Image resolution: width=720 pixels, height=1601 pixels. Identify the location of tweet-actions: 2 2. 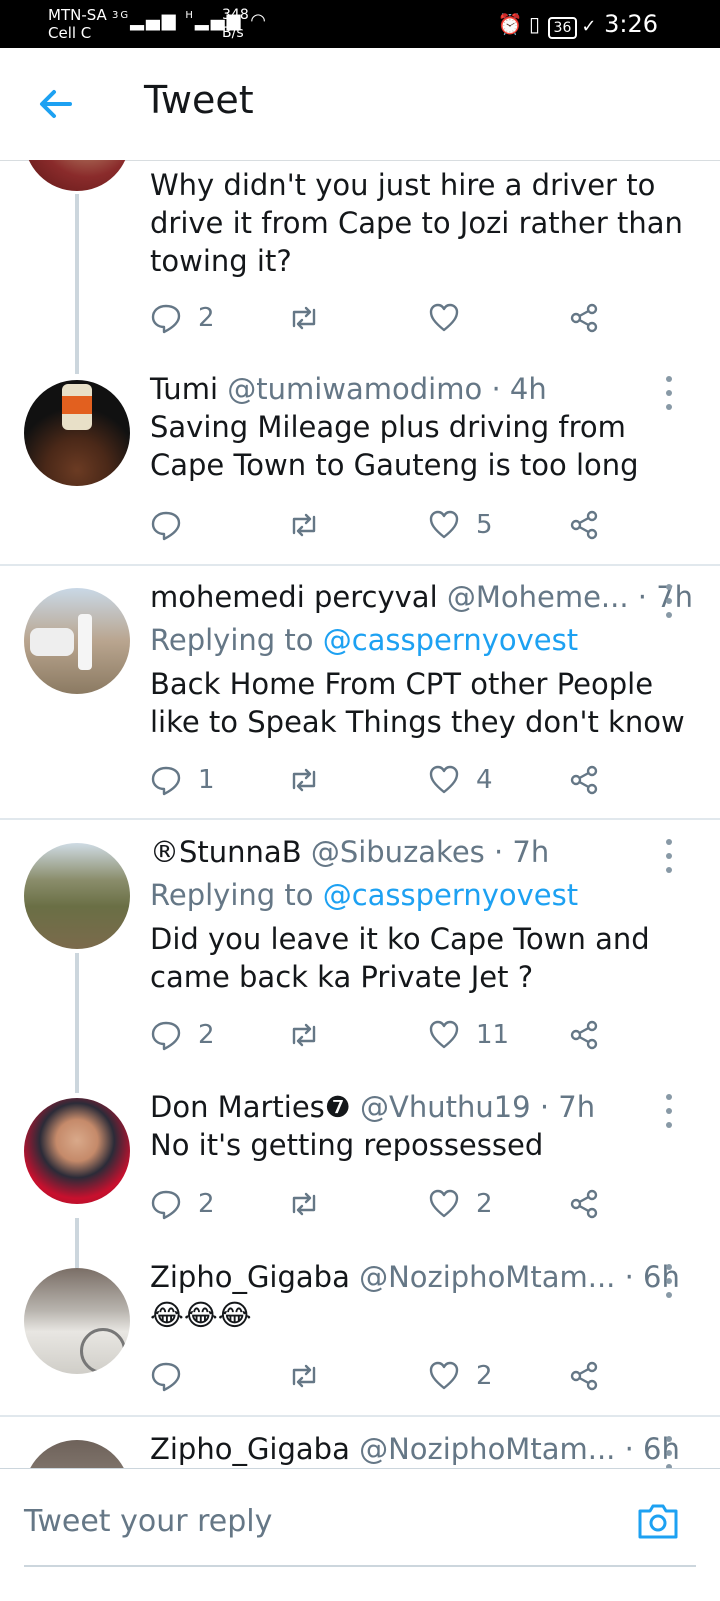
(390, 1204).